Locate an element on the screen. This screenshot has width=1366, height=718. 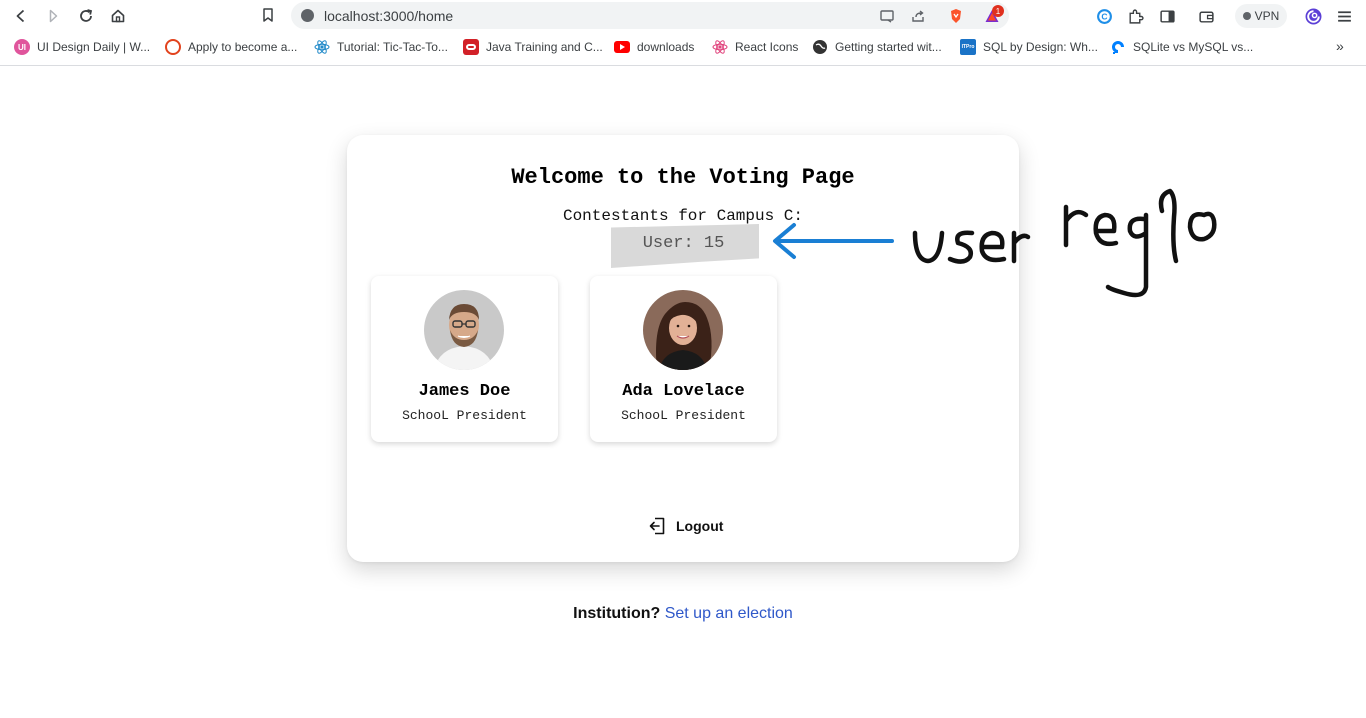
home-icon is located at coordinates (118, 16).